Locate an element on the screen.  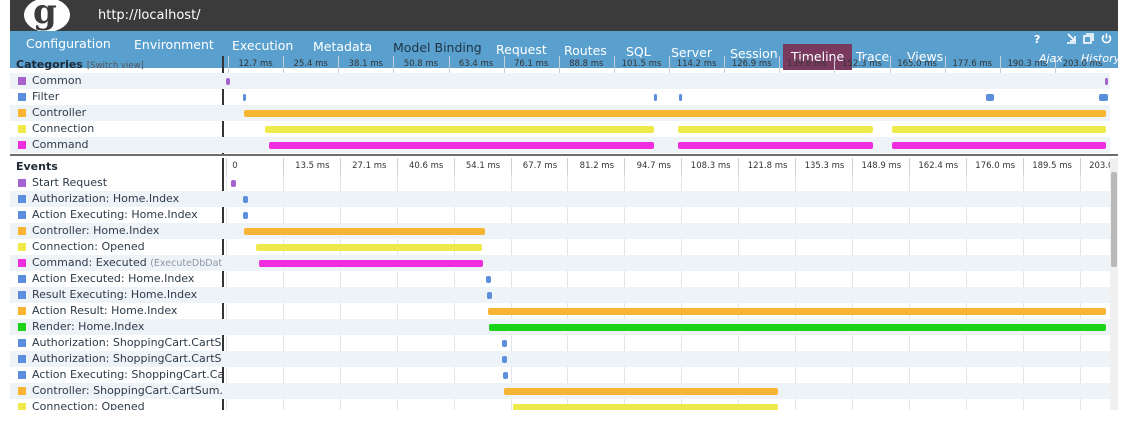
event-tick-label: 176.0 ms is located at coordinates (994, 166).